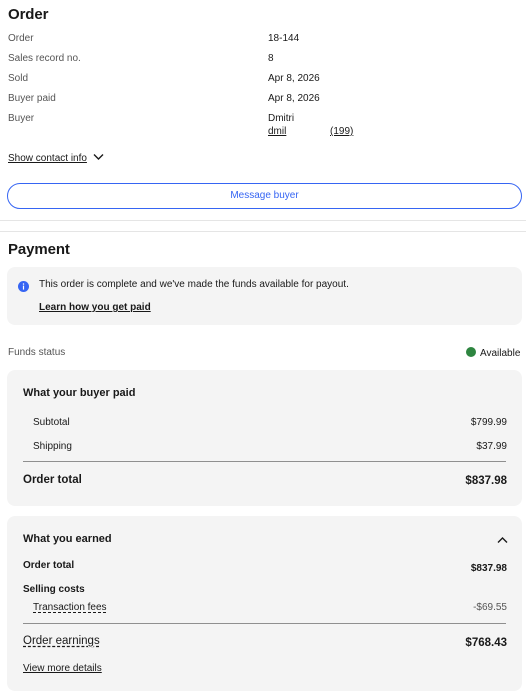 This screenshot has height=699, width=526. Describe the element at coordinates (294, 98) in the screenshot. I see `buyer-paid-value: Apr 8, 2026` at that location.